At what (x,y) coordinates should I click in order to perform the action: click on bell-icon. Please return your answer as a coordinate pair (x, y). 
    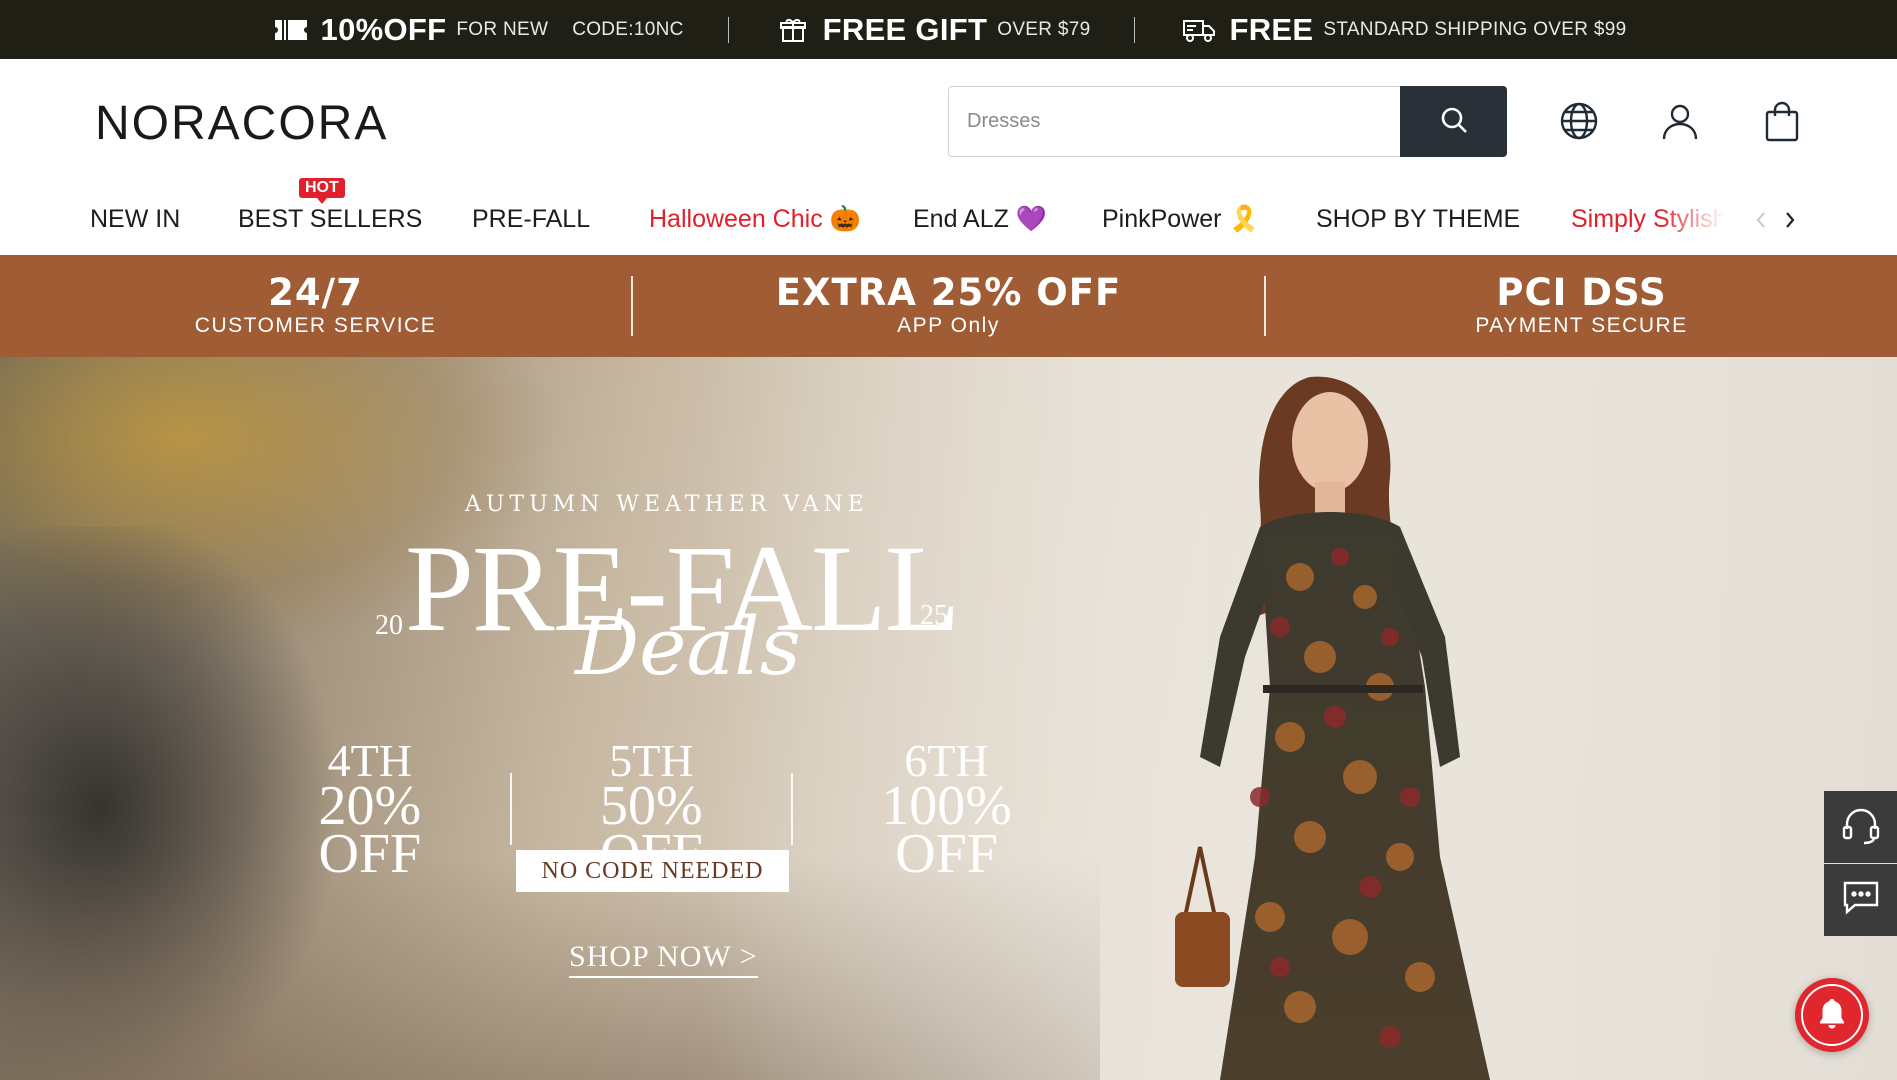
    Looking at the image, I should click on (1832, 1015).